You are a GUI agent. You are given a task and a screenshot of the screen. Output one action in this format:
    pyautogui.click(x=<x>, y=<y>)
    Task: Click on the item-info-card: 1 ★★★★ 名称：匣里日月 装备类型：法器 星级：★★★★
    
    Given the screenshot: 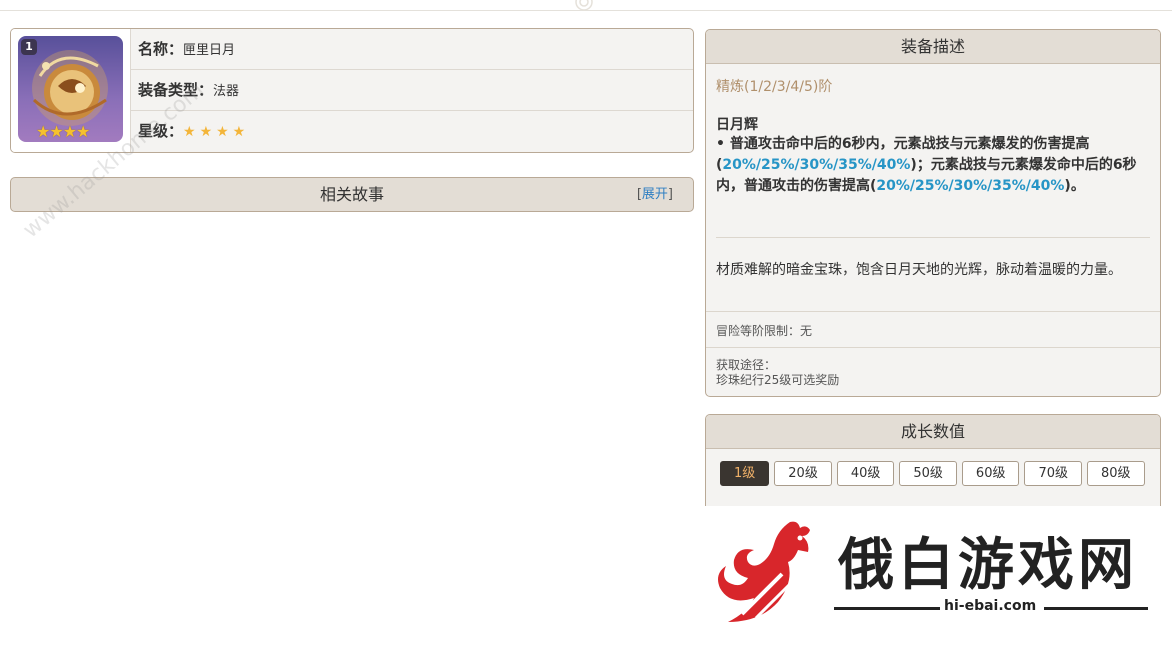 What is the action you would take?
    pyautogui.click(x=352, y=90)
    